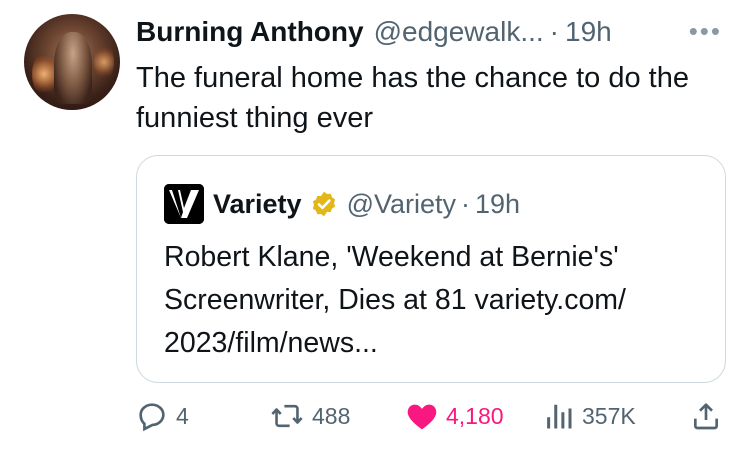  Describe the element at coordinates (257, 204) in the screenshot. I see `quoted-author-name: Variety` at that location.